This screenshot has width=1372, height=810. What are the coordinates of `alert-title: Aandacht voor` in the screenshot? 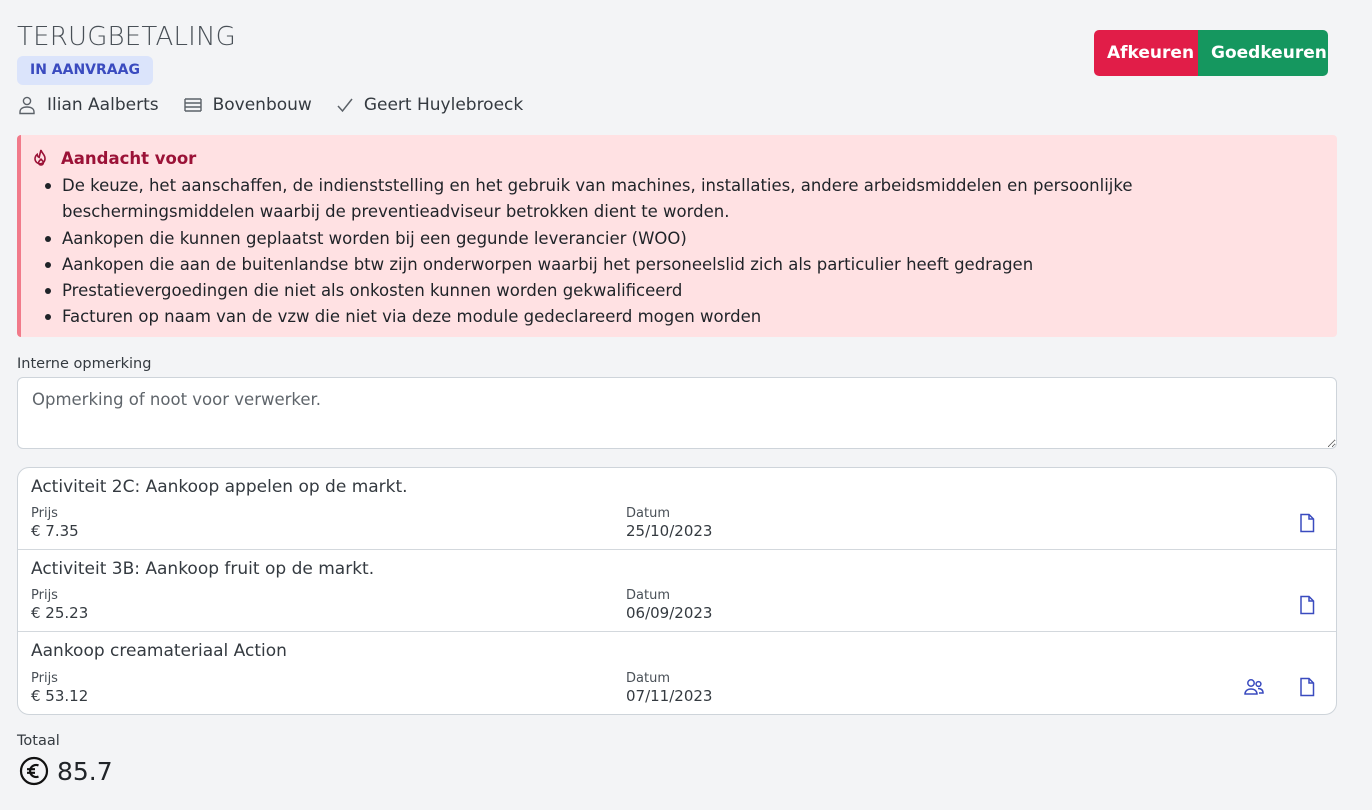 It's located at (677, 158).